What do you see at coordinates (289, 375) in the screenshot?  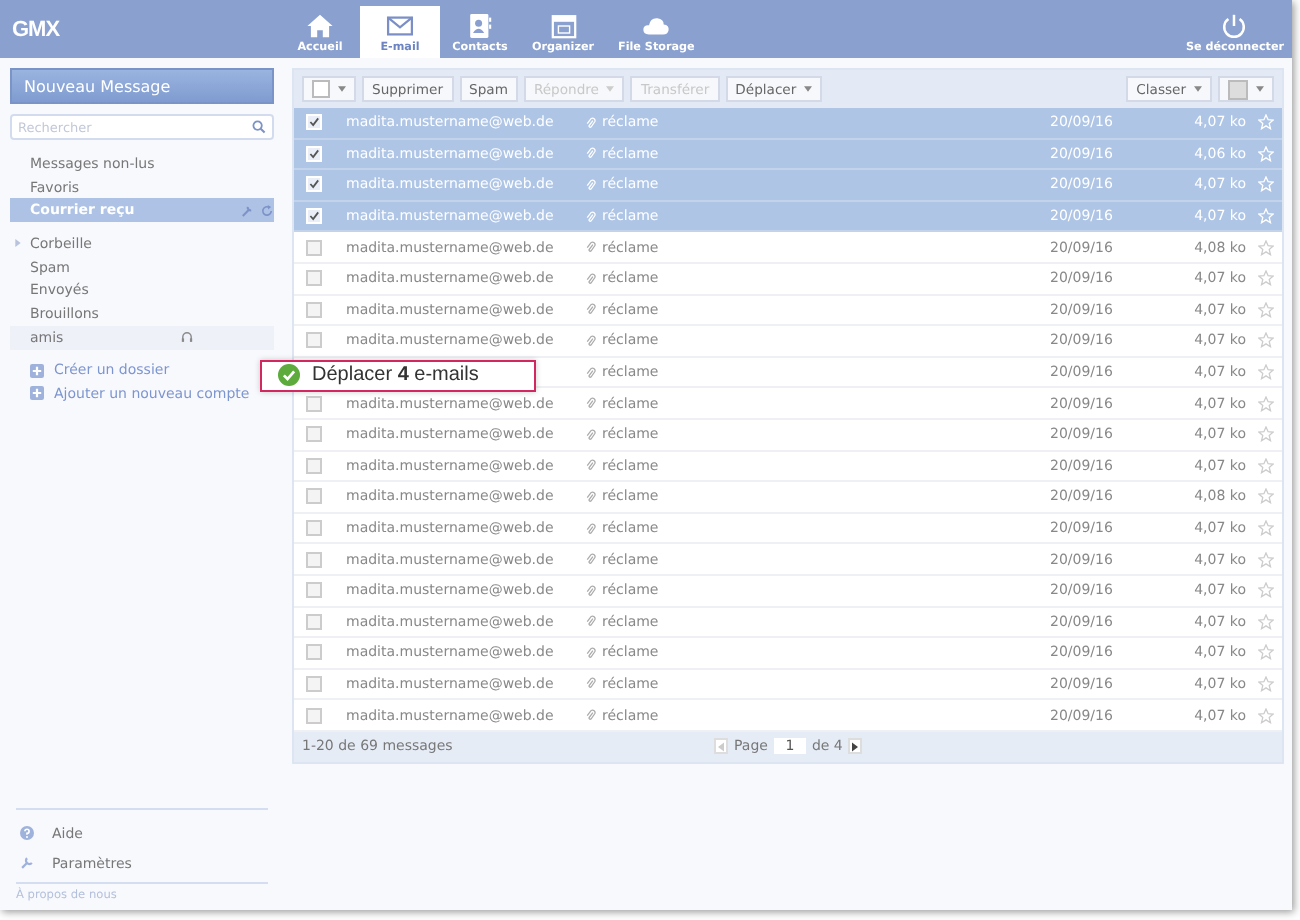 I see `check-icon` at bounding box center [289, 375].